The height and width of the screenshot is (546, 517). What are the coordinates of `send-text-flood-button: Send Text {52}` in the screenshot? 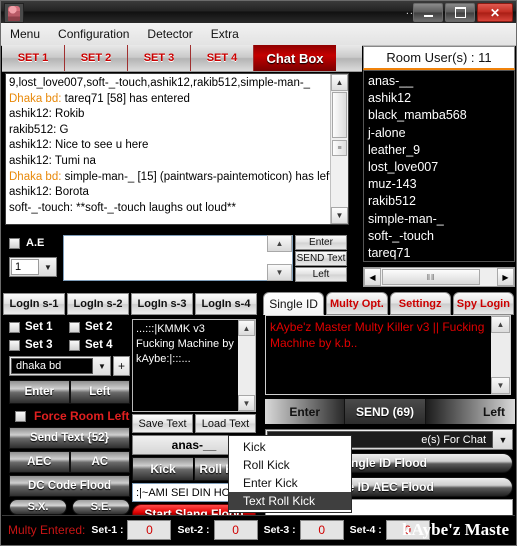 It's located at (69, 438).